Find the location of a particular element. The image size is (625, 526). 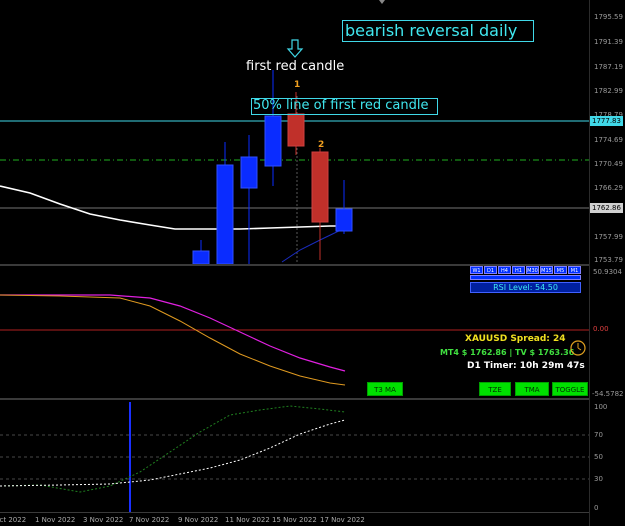

date-label: 15 Nov 2022 is located at coordinates (294, 520).